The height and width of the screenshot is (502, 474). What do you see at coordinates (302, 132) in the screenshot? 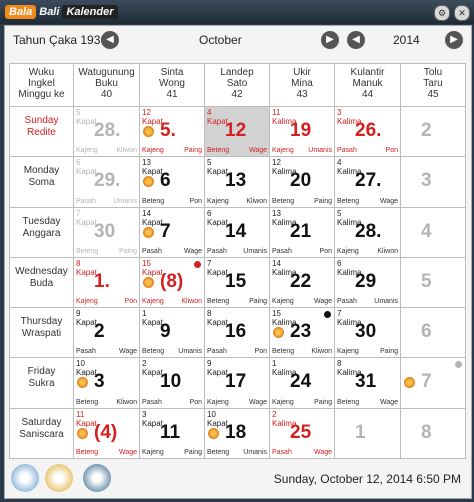
I see `date-cell: 11 Kalima 19 Kajeng Umanis` at bounding box center [302, 132].